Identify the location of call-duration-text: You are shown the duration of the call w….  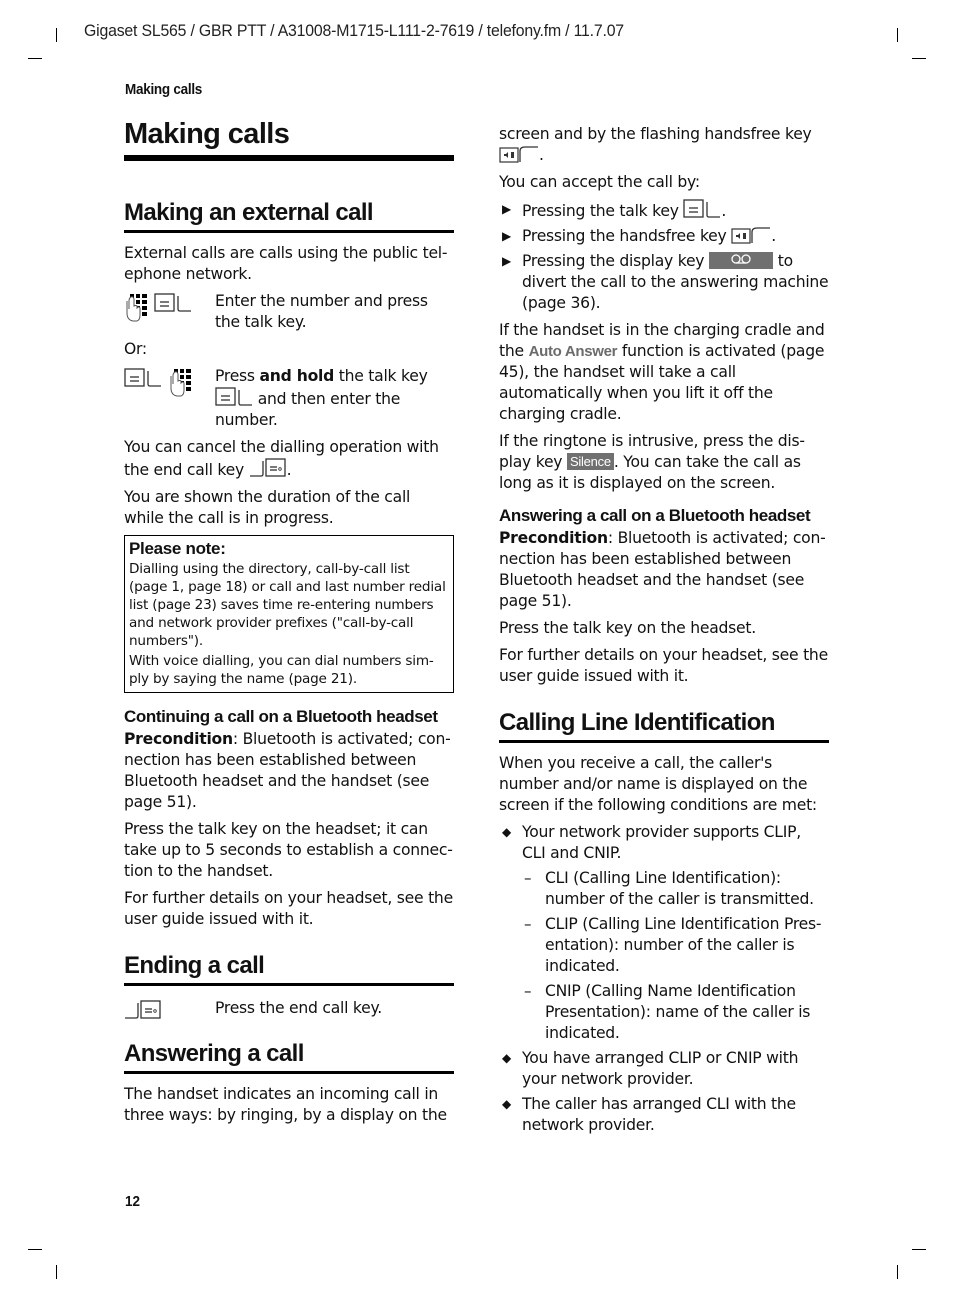
(267, 507).